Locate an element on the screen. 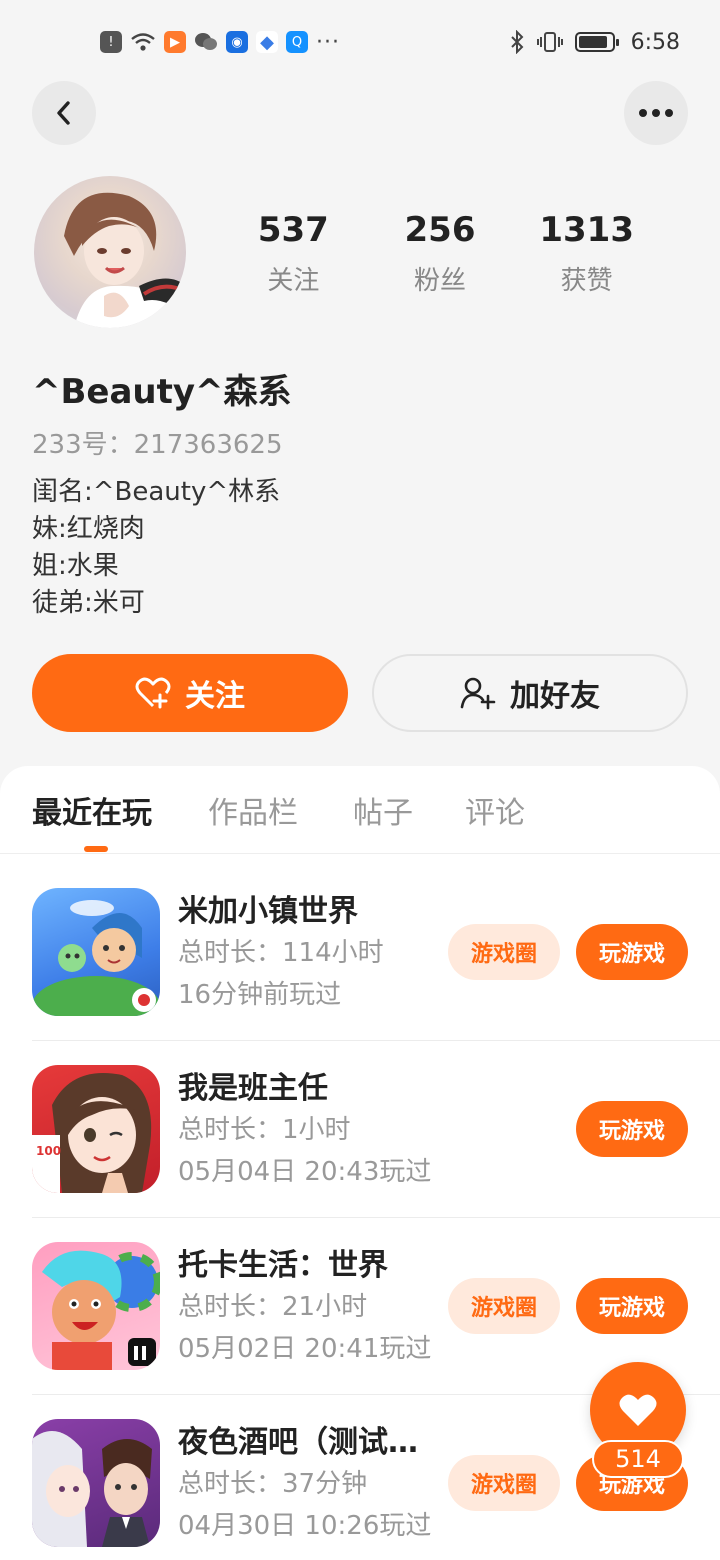  back-button is located at coordinates (64, 113).